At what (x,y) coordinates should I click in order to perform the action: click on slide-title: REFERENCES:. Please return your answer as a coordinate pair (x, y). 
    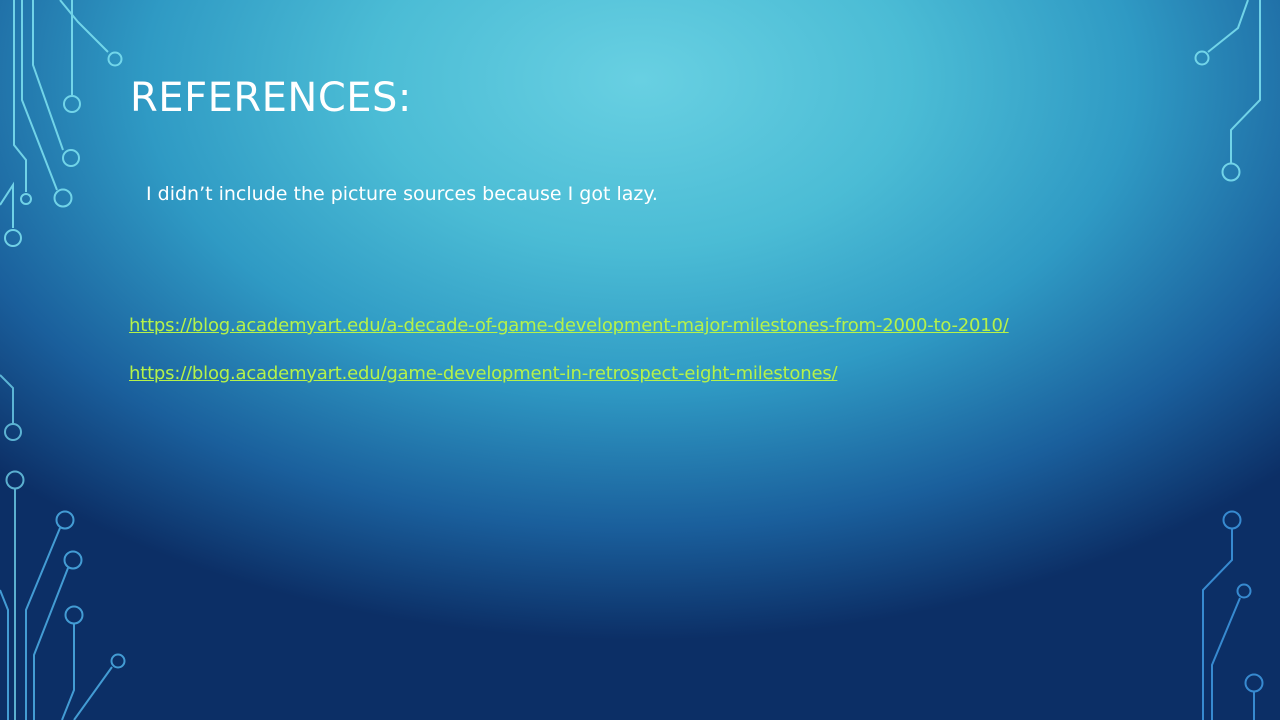
    Looking at the image, I should click on (271, 98).